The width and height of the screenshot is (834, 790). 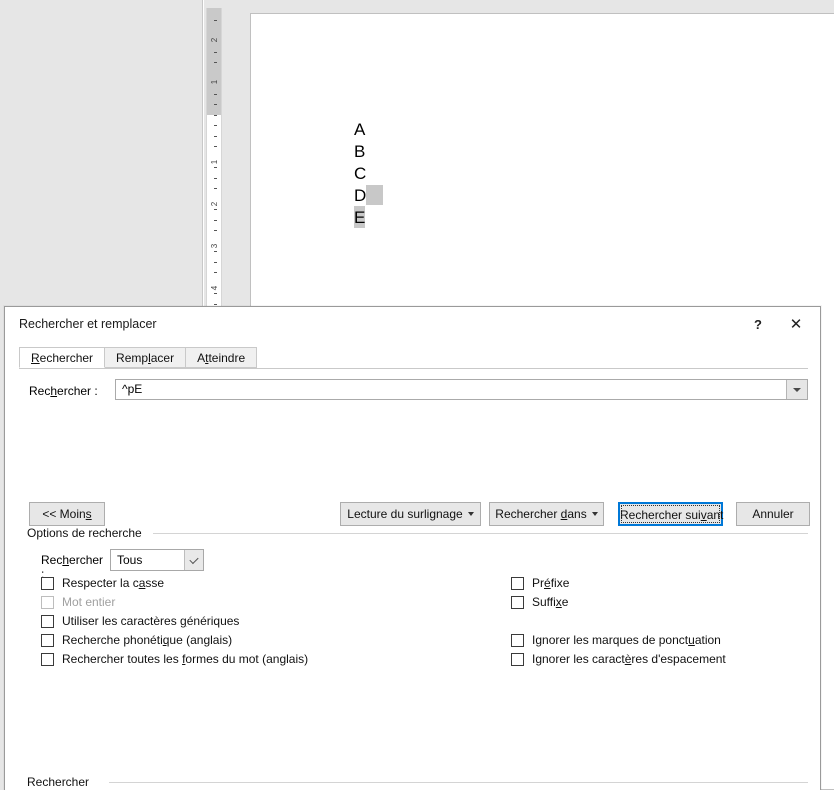 I want to click on search-scope-value: Tous, so click(x=130, y=560).